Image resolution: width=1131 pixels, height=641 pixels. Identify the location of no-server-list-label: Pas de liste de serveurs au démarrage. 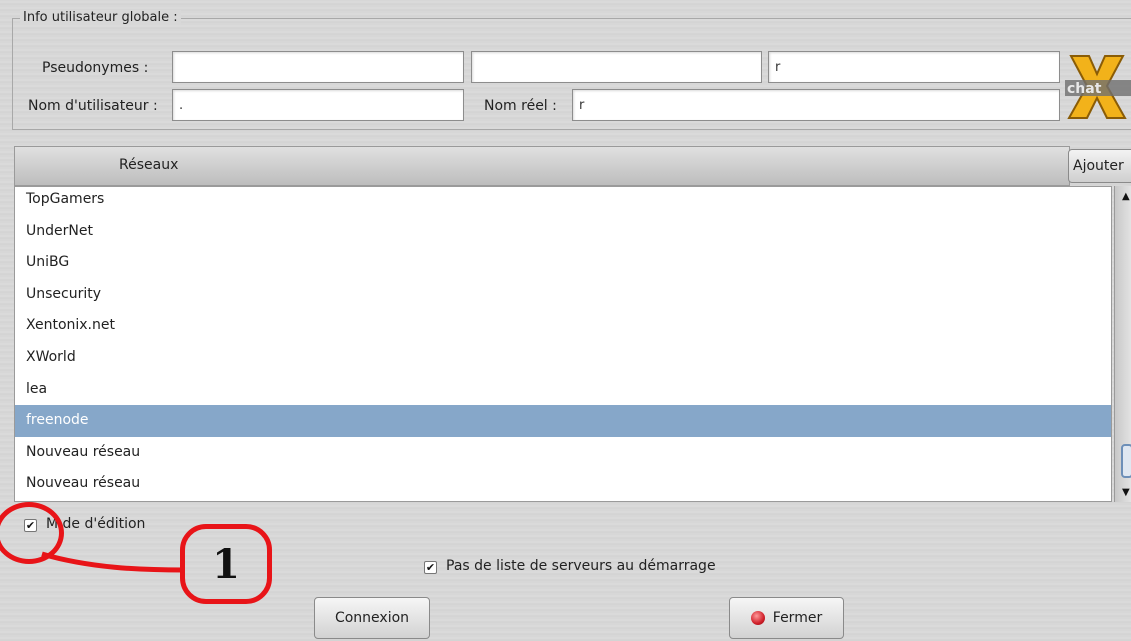
(581, 566).